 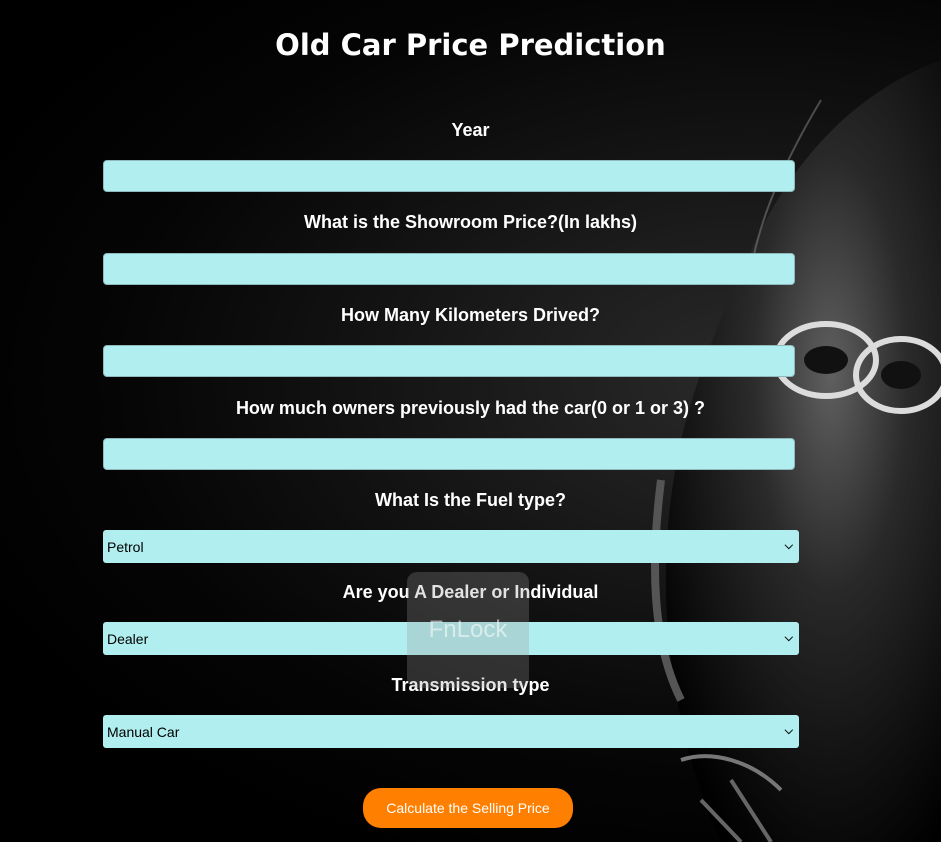 I want to click on kilometers-label: How Many Kilometers Drived?, so click(x=470, y=315).